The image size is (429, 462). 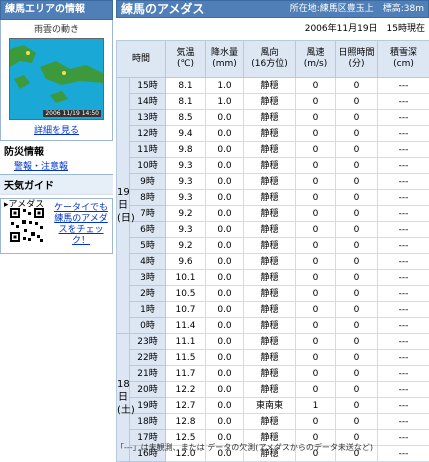 What do you see at coordinates (148, 294) in the screenshot?
I see `cell-hour: 2時` at bounding box center [148, 294].